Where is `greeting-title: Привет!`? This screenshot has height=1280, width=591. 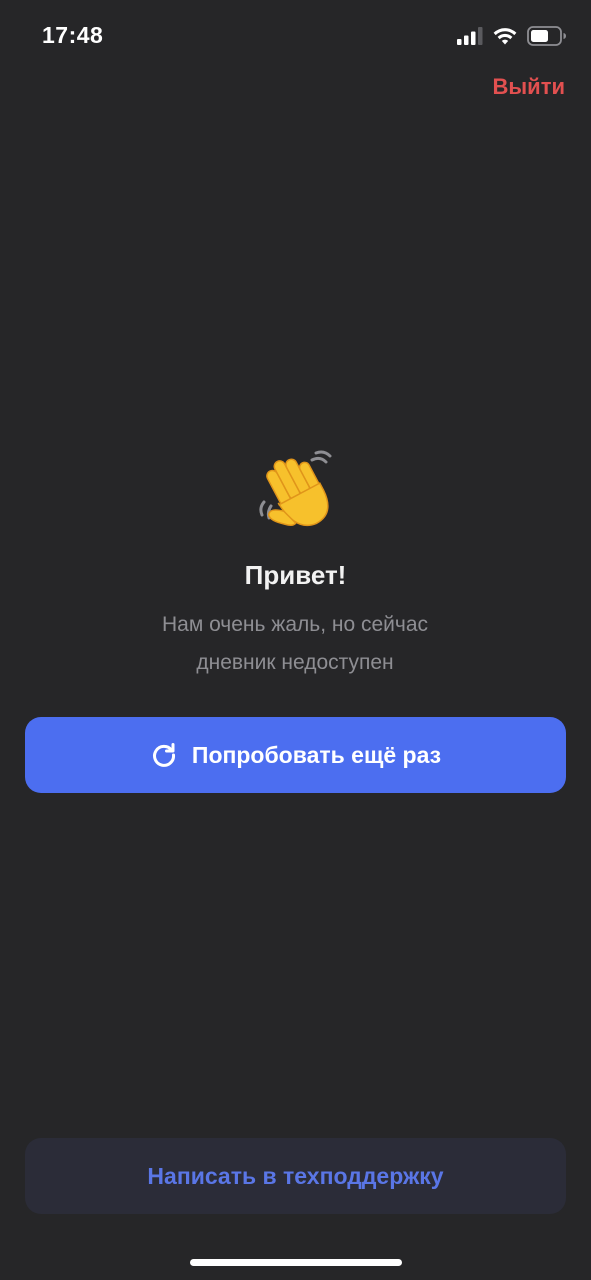 greeting-title: Привет! is located at coordinates (295, 575).